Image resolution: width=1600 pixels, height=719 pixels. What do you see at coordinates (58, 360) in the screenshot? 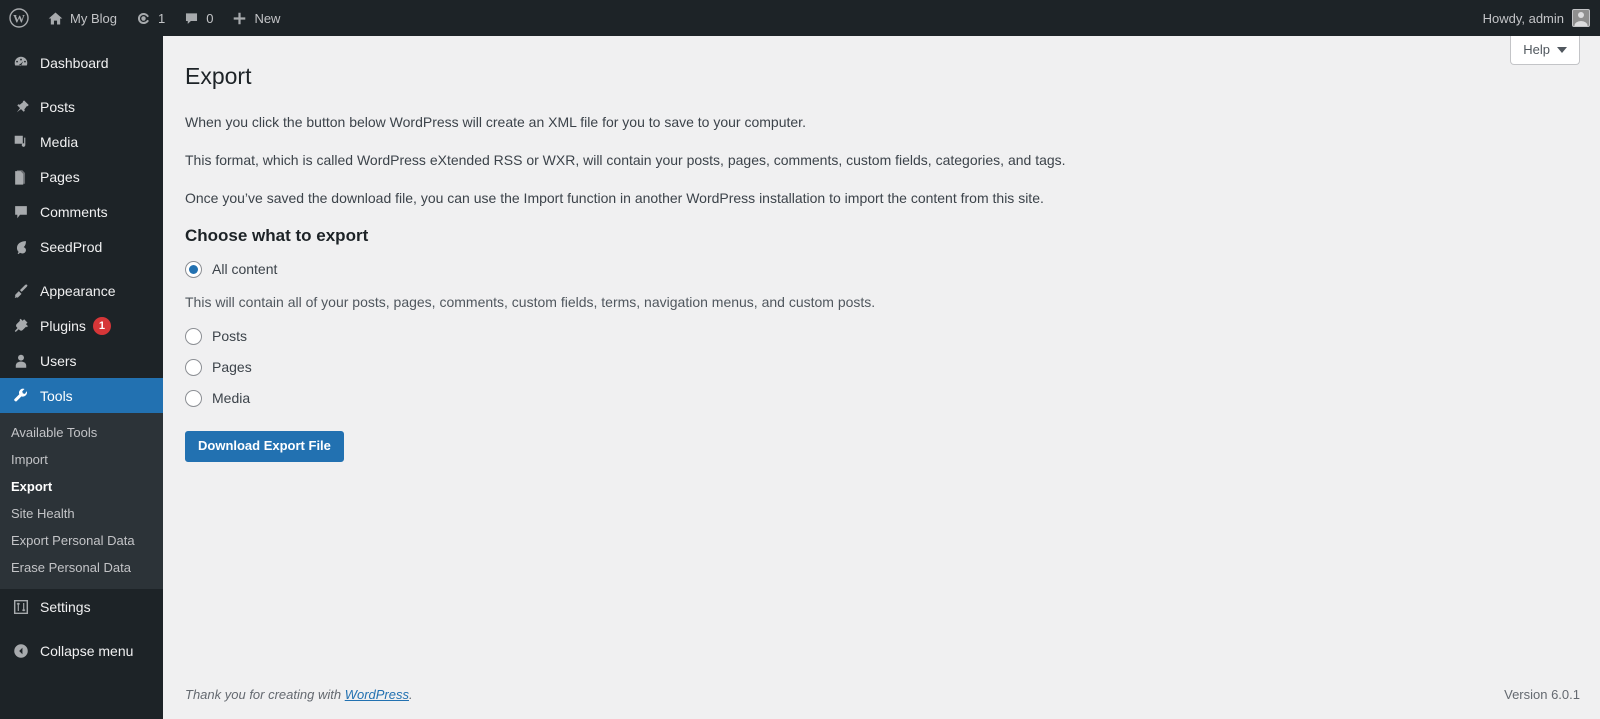
I see `sidebar-item-label: Users` at bounding box center [58, 360].